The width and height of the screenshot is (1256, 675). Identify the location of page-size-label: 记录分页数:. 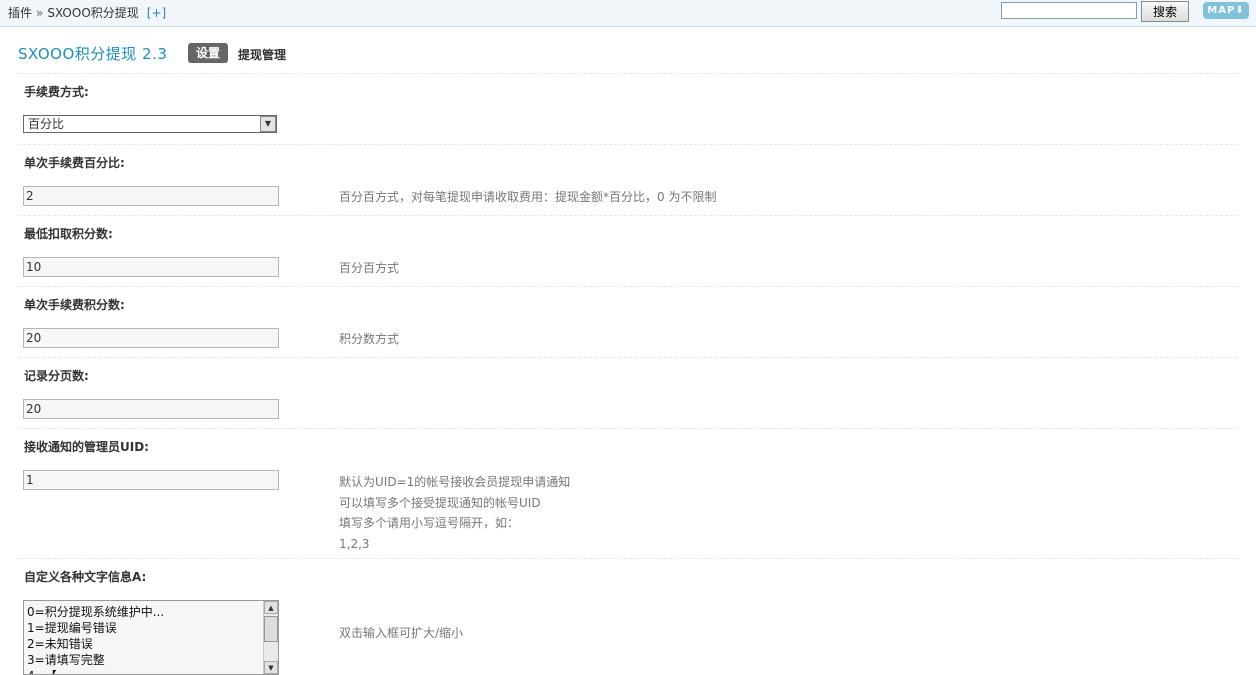
(56, 376).